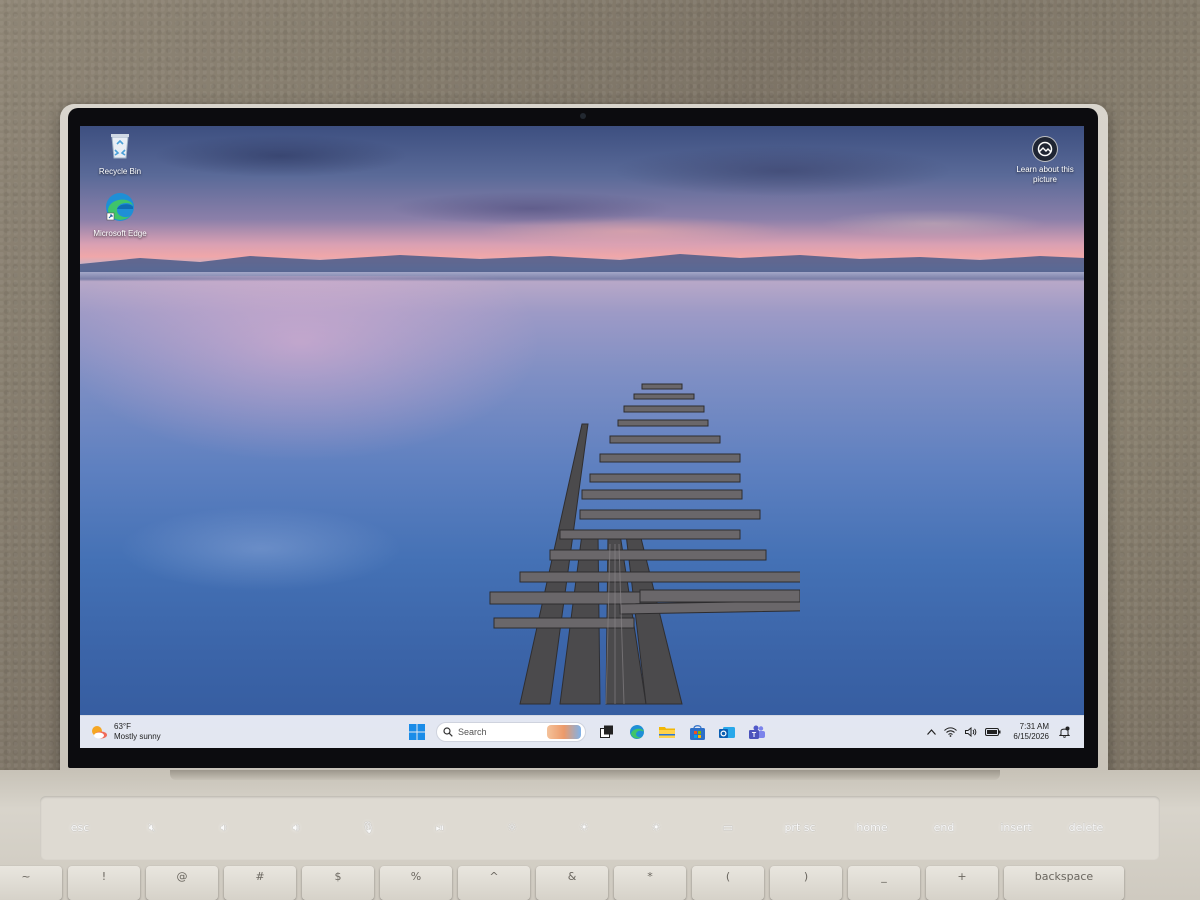  What do you see at coordinates (440, 828) in the screenshot?
I see `key-play-pause: ⏯︎` at bounding box center [440, 828].